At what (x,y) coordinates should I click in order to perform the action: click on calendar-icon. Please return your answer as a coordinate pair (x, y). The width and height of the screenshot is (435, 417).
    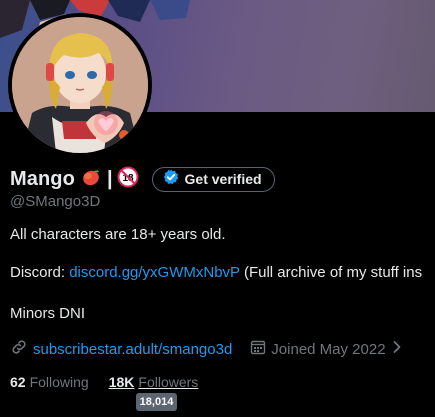
    Looking at the image, I should click on (258, 349).